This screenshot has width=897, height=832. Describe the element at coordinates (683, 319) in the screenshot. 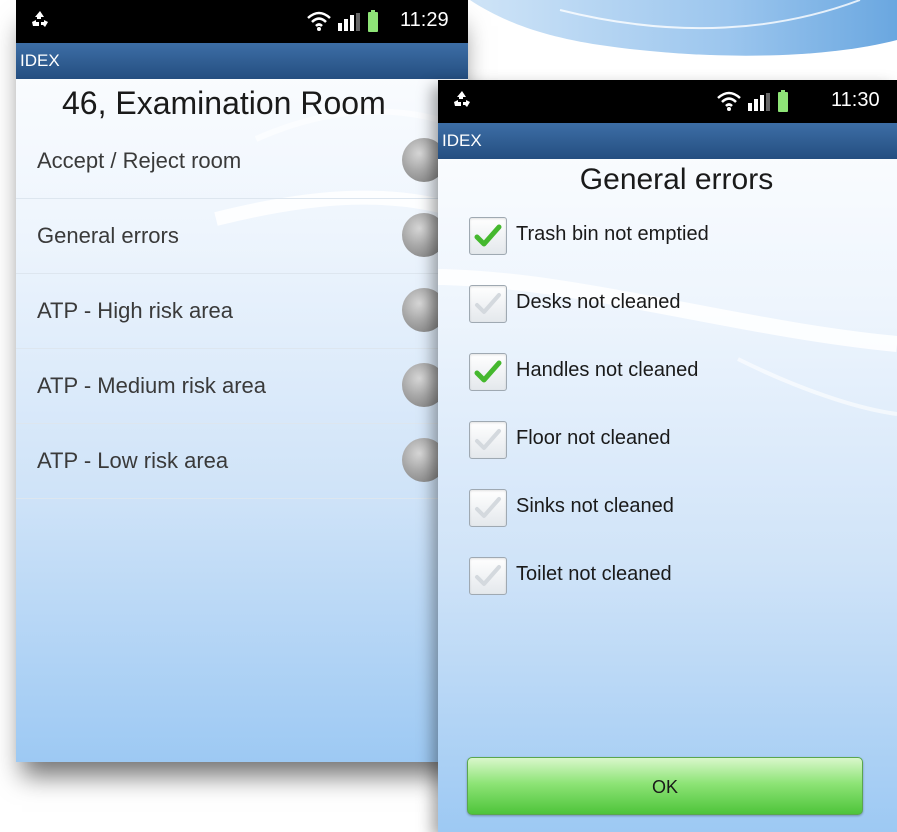

I see `check-row-desks: Desks not cleaned` at that location.